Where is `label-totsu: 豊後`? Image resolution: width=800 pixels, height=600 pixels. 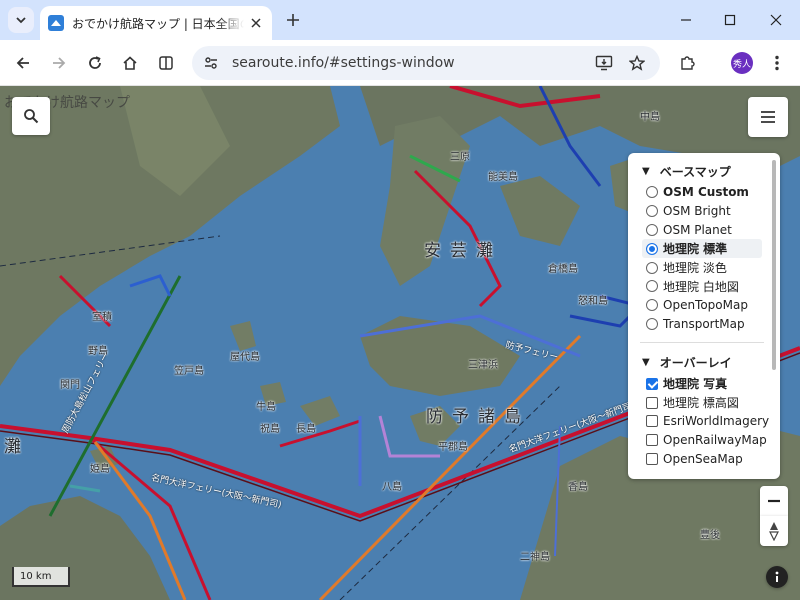 label-totsu: 豊後 is located at coordinates (710, 535).